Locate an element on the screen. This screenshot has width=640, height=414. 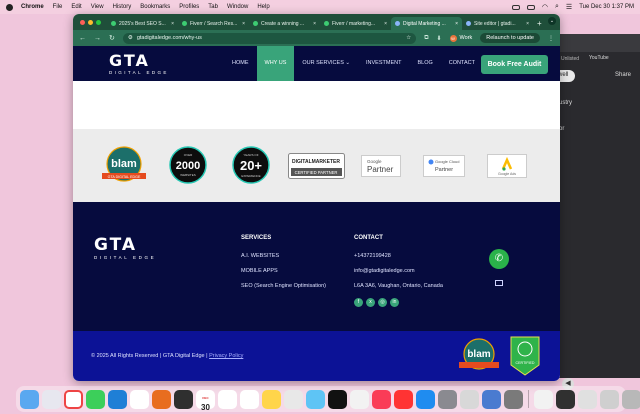
screen-record-icon is located at coordinates (515, 7).